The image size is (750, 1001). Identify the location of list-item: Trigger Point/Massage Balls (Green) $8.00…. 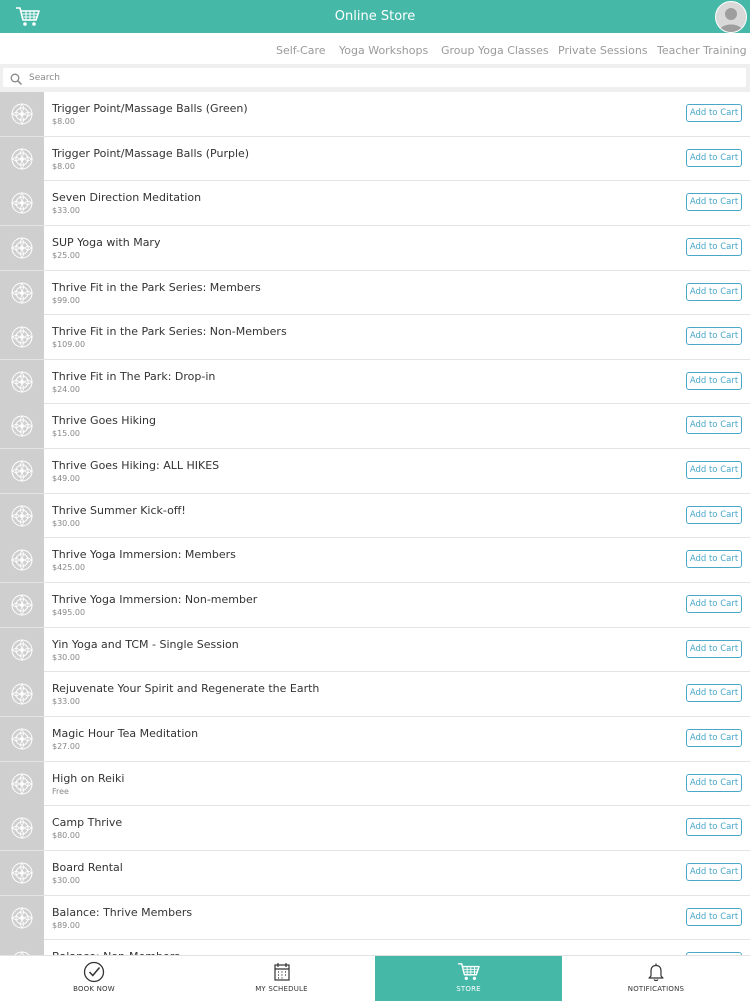
(375, 114).